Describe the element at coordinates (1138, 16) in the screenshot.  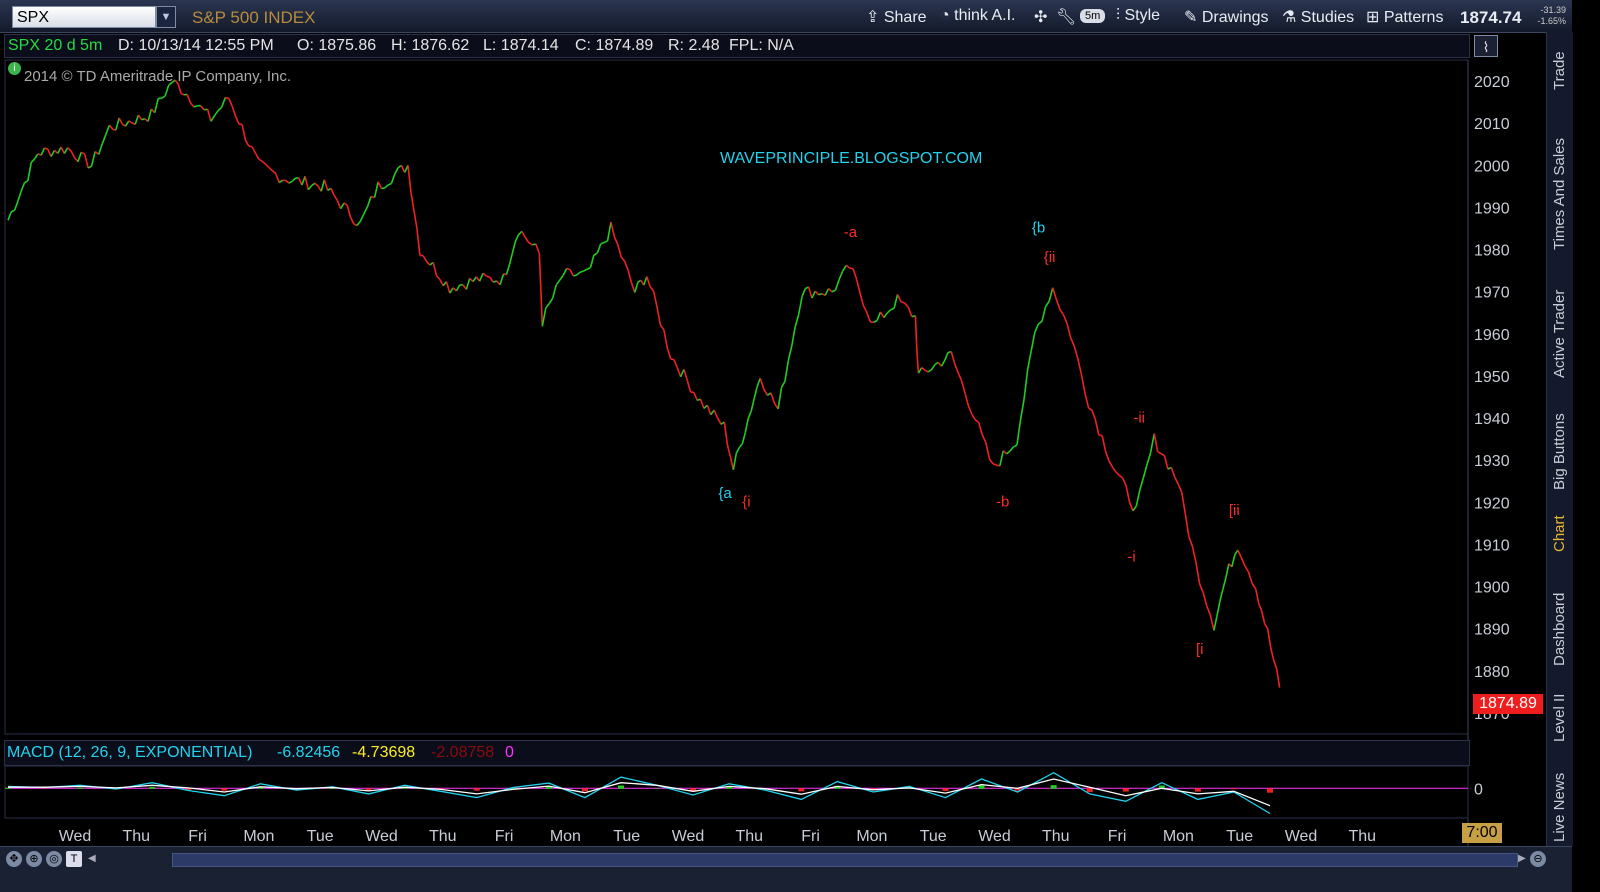
I see `style-button: ⫶ Style` at that location.